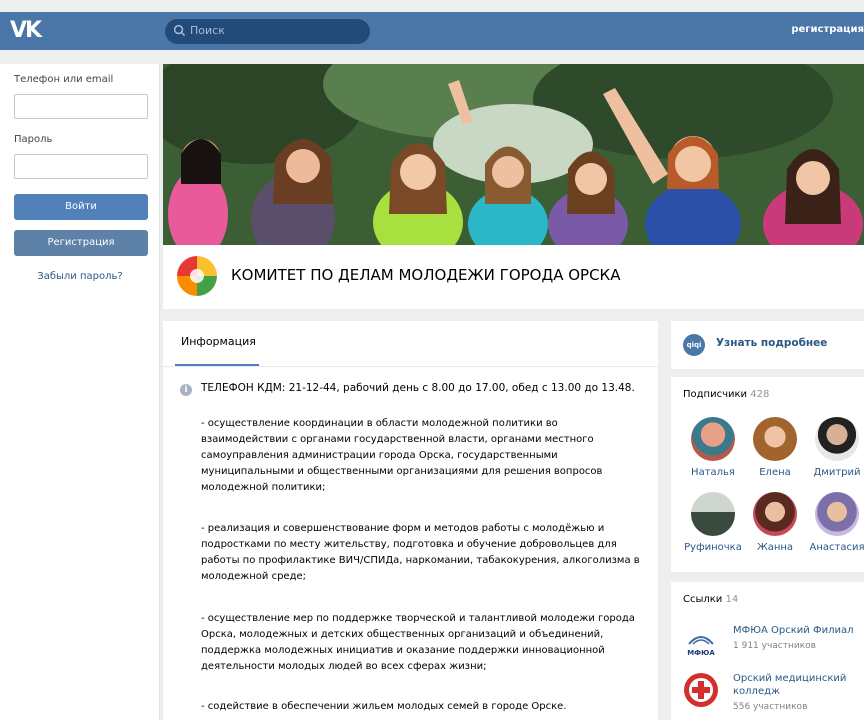 The image size is (864, 720). What do you see at coordinates (798, 685) in the screenshot?
I see `link-title: Орский медицинский колледж` at bounding box center [798, 685].